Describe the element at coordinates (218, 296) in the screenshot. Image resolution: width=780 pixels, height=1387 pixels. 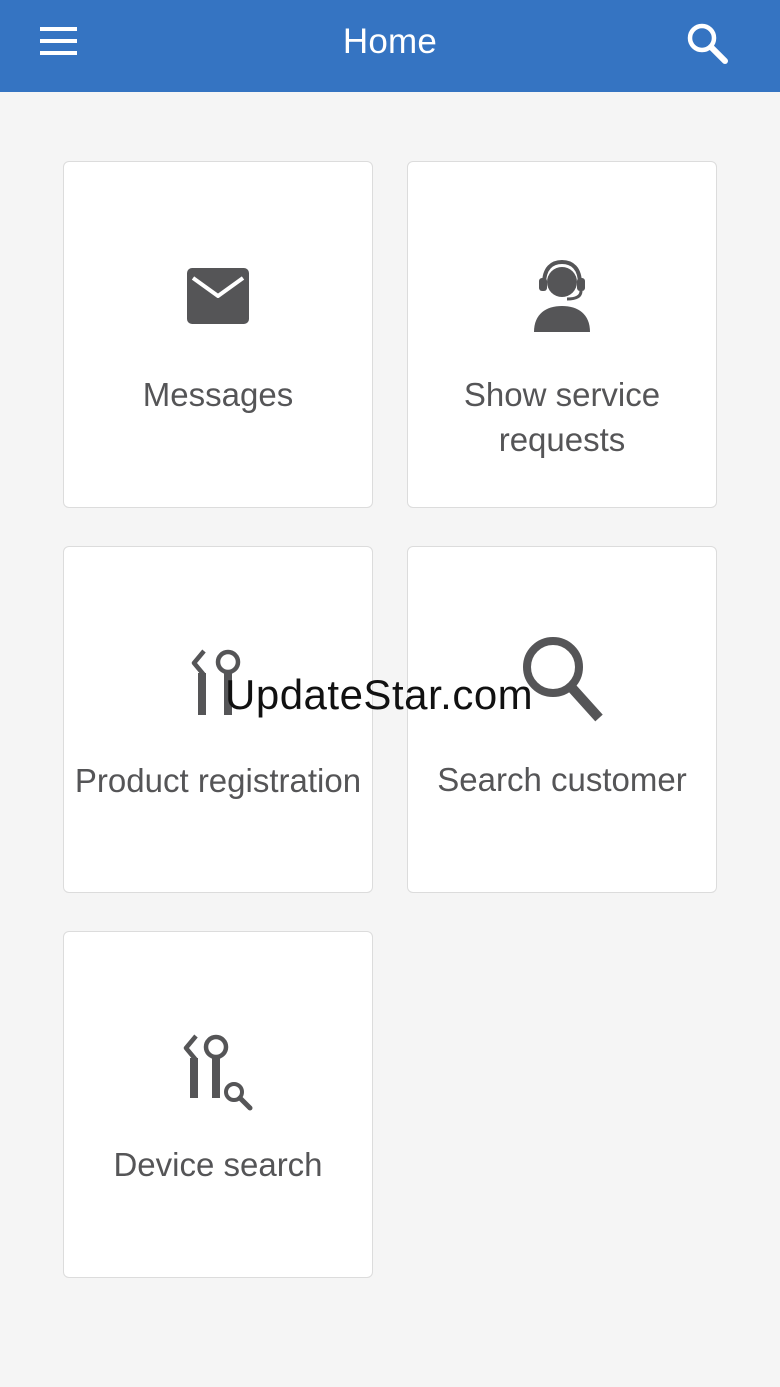
I see `envelope-icon` at that location.